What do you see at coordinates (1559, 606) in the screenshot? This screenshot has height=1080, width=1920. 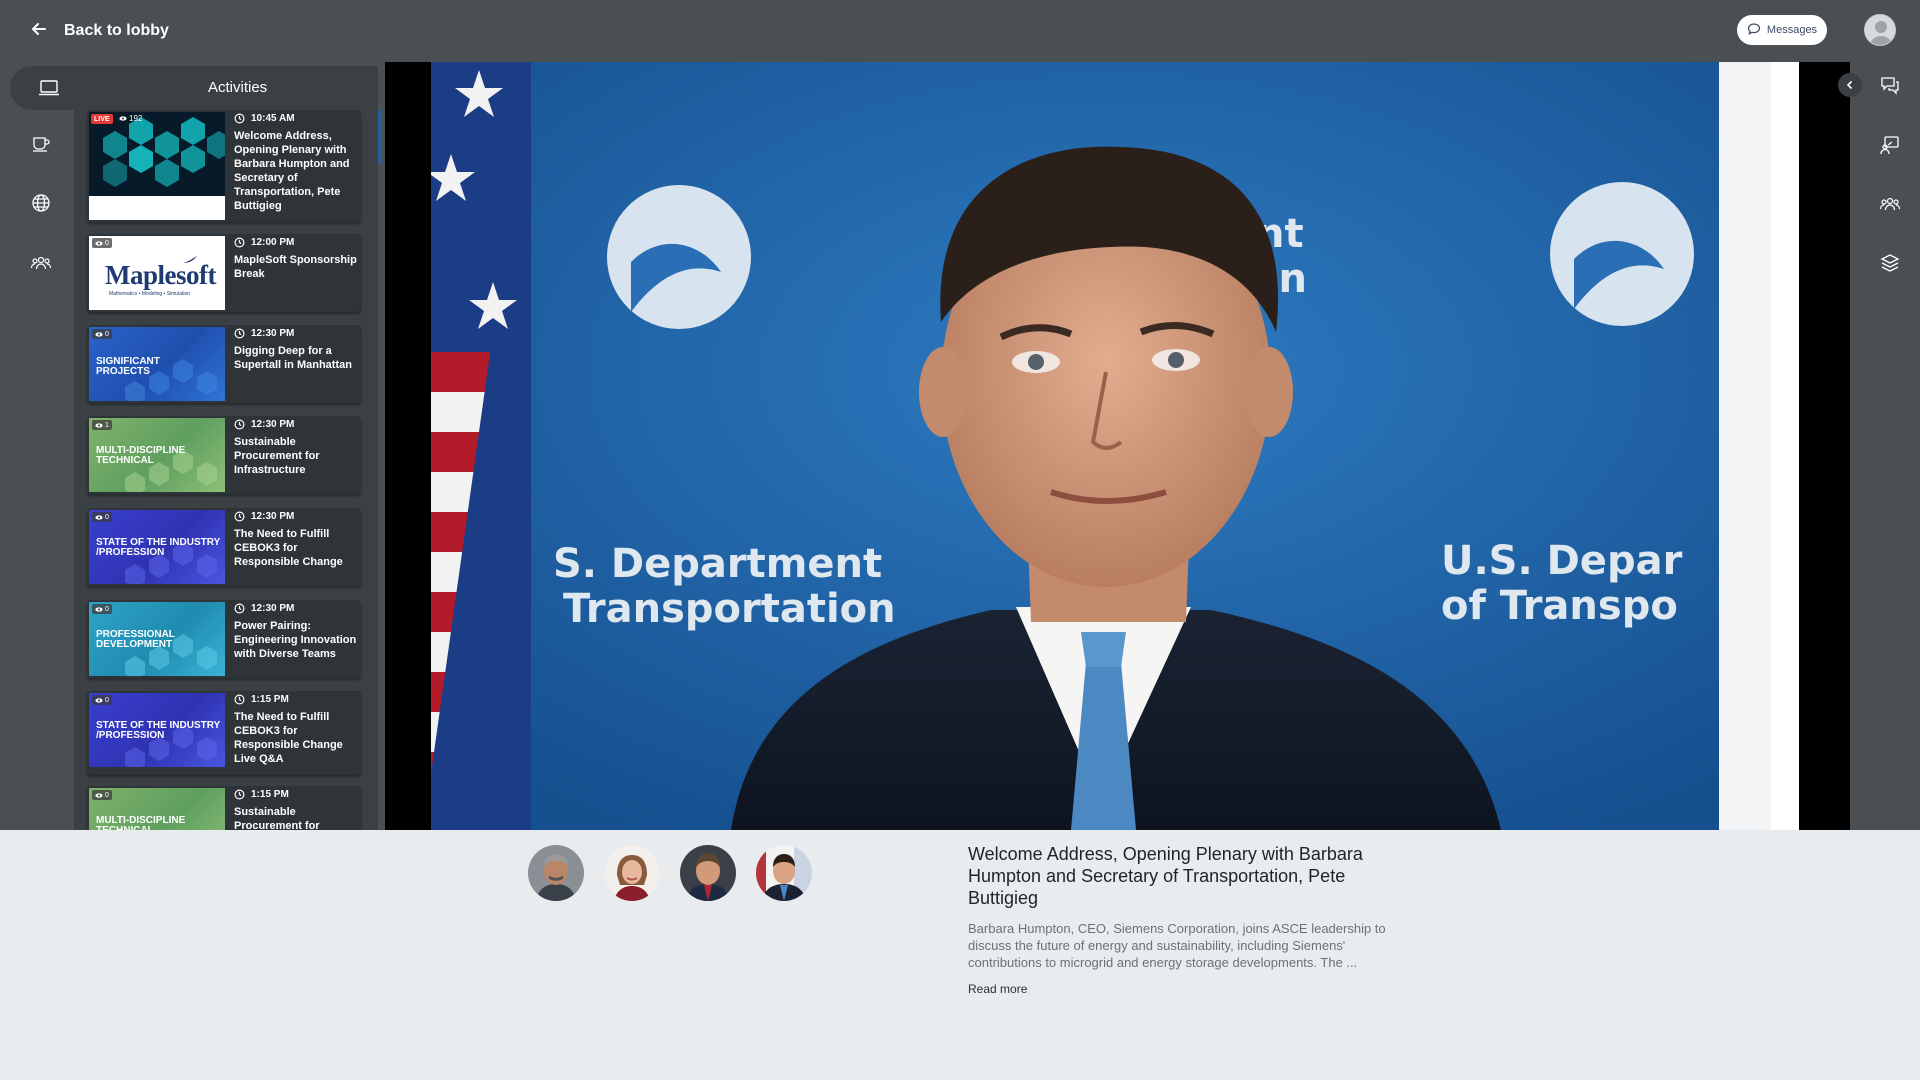 I see `backdrop-text: of Transpo` at bounding box center [1559, 606].